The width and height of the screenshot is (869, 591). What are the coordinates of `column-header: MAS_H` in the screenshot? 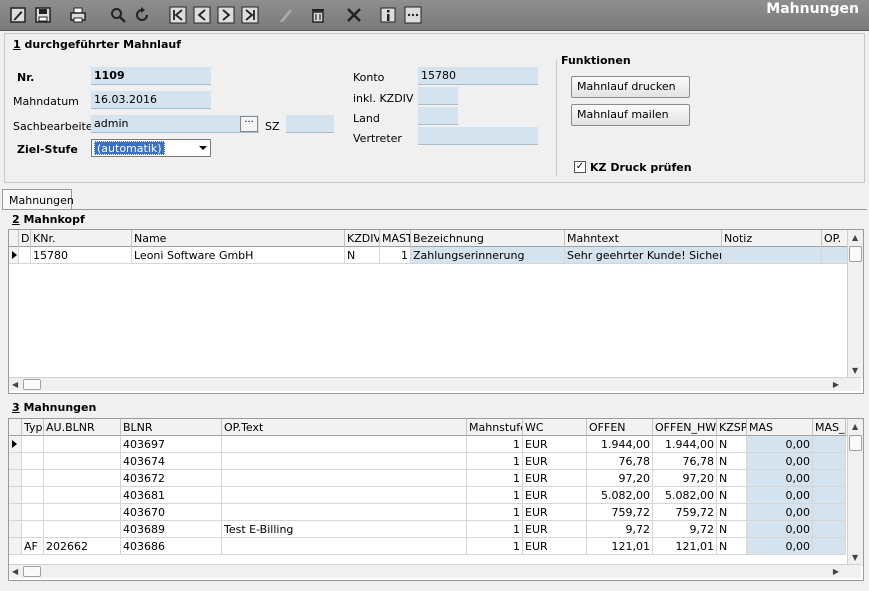 It's located at (829, 427).